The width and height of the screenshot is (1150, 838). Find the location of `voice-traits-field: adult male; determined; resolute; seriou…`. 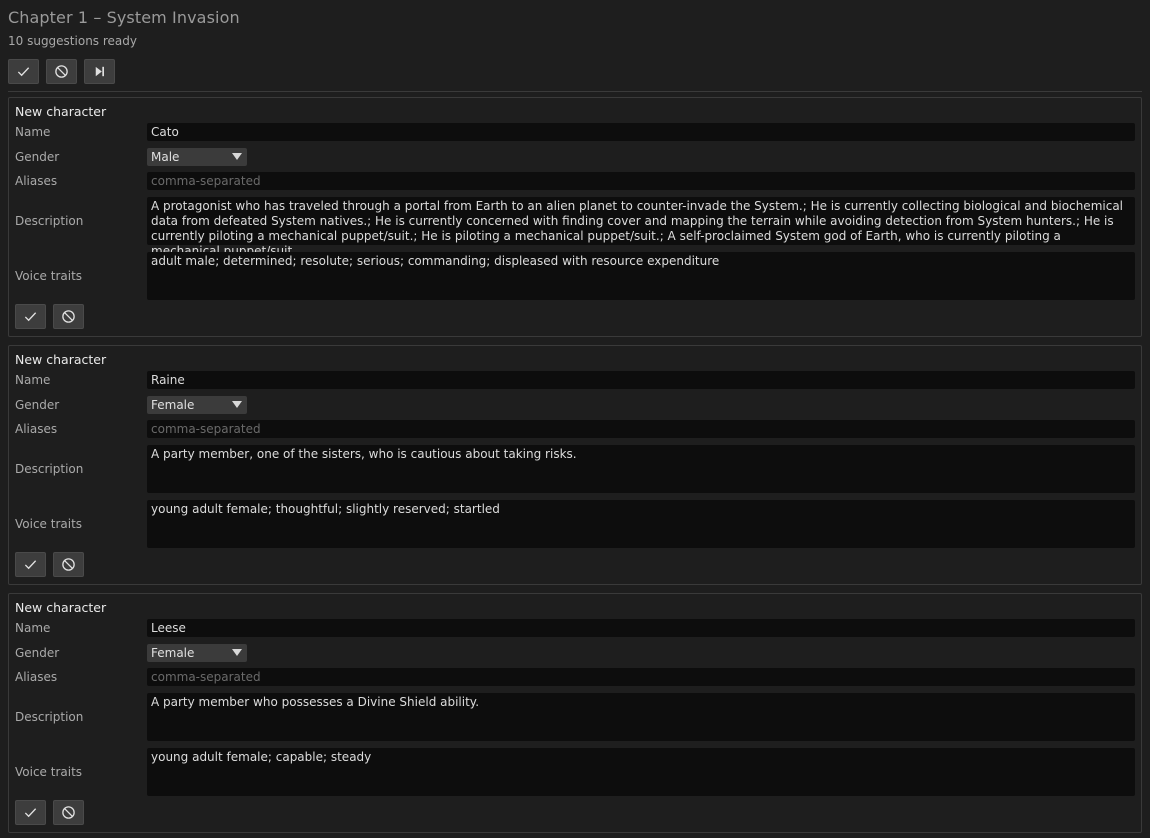

voice-traits-field: adult male; determined; resolute; seriou… is located at coordinates (641, 276).